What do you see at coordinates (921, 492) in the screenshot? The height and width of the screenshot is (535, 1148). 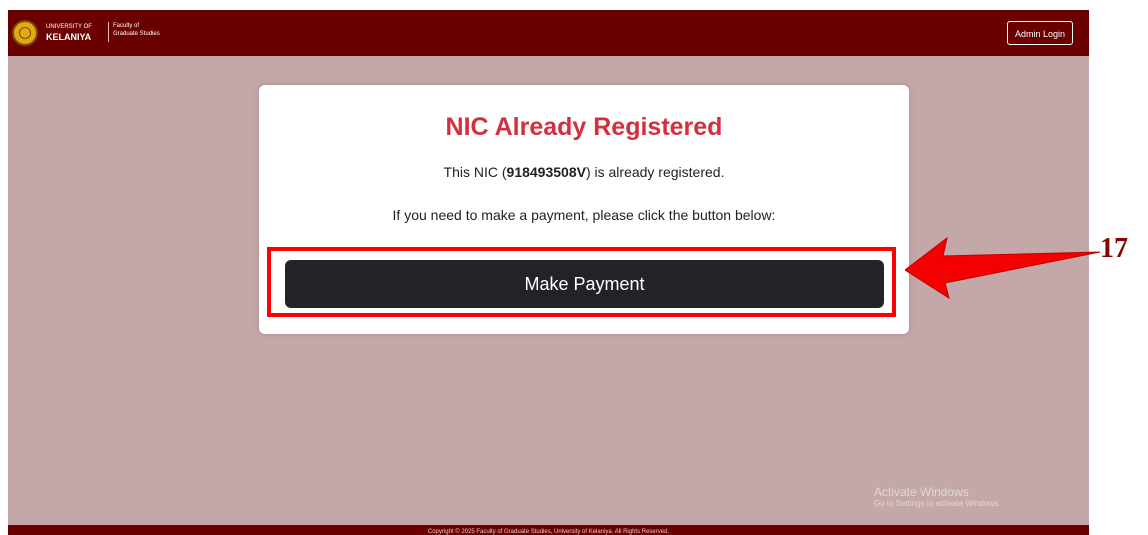 I see `watermark-title: Activate Windows` at bounding box center [921, 492].